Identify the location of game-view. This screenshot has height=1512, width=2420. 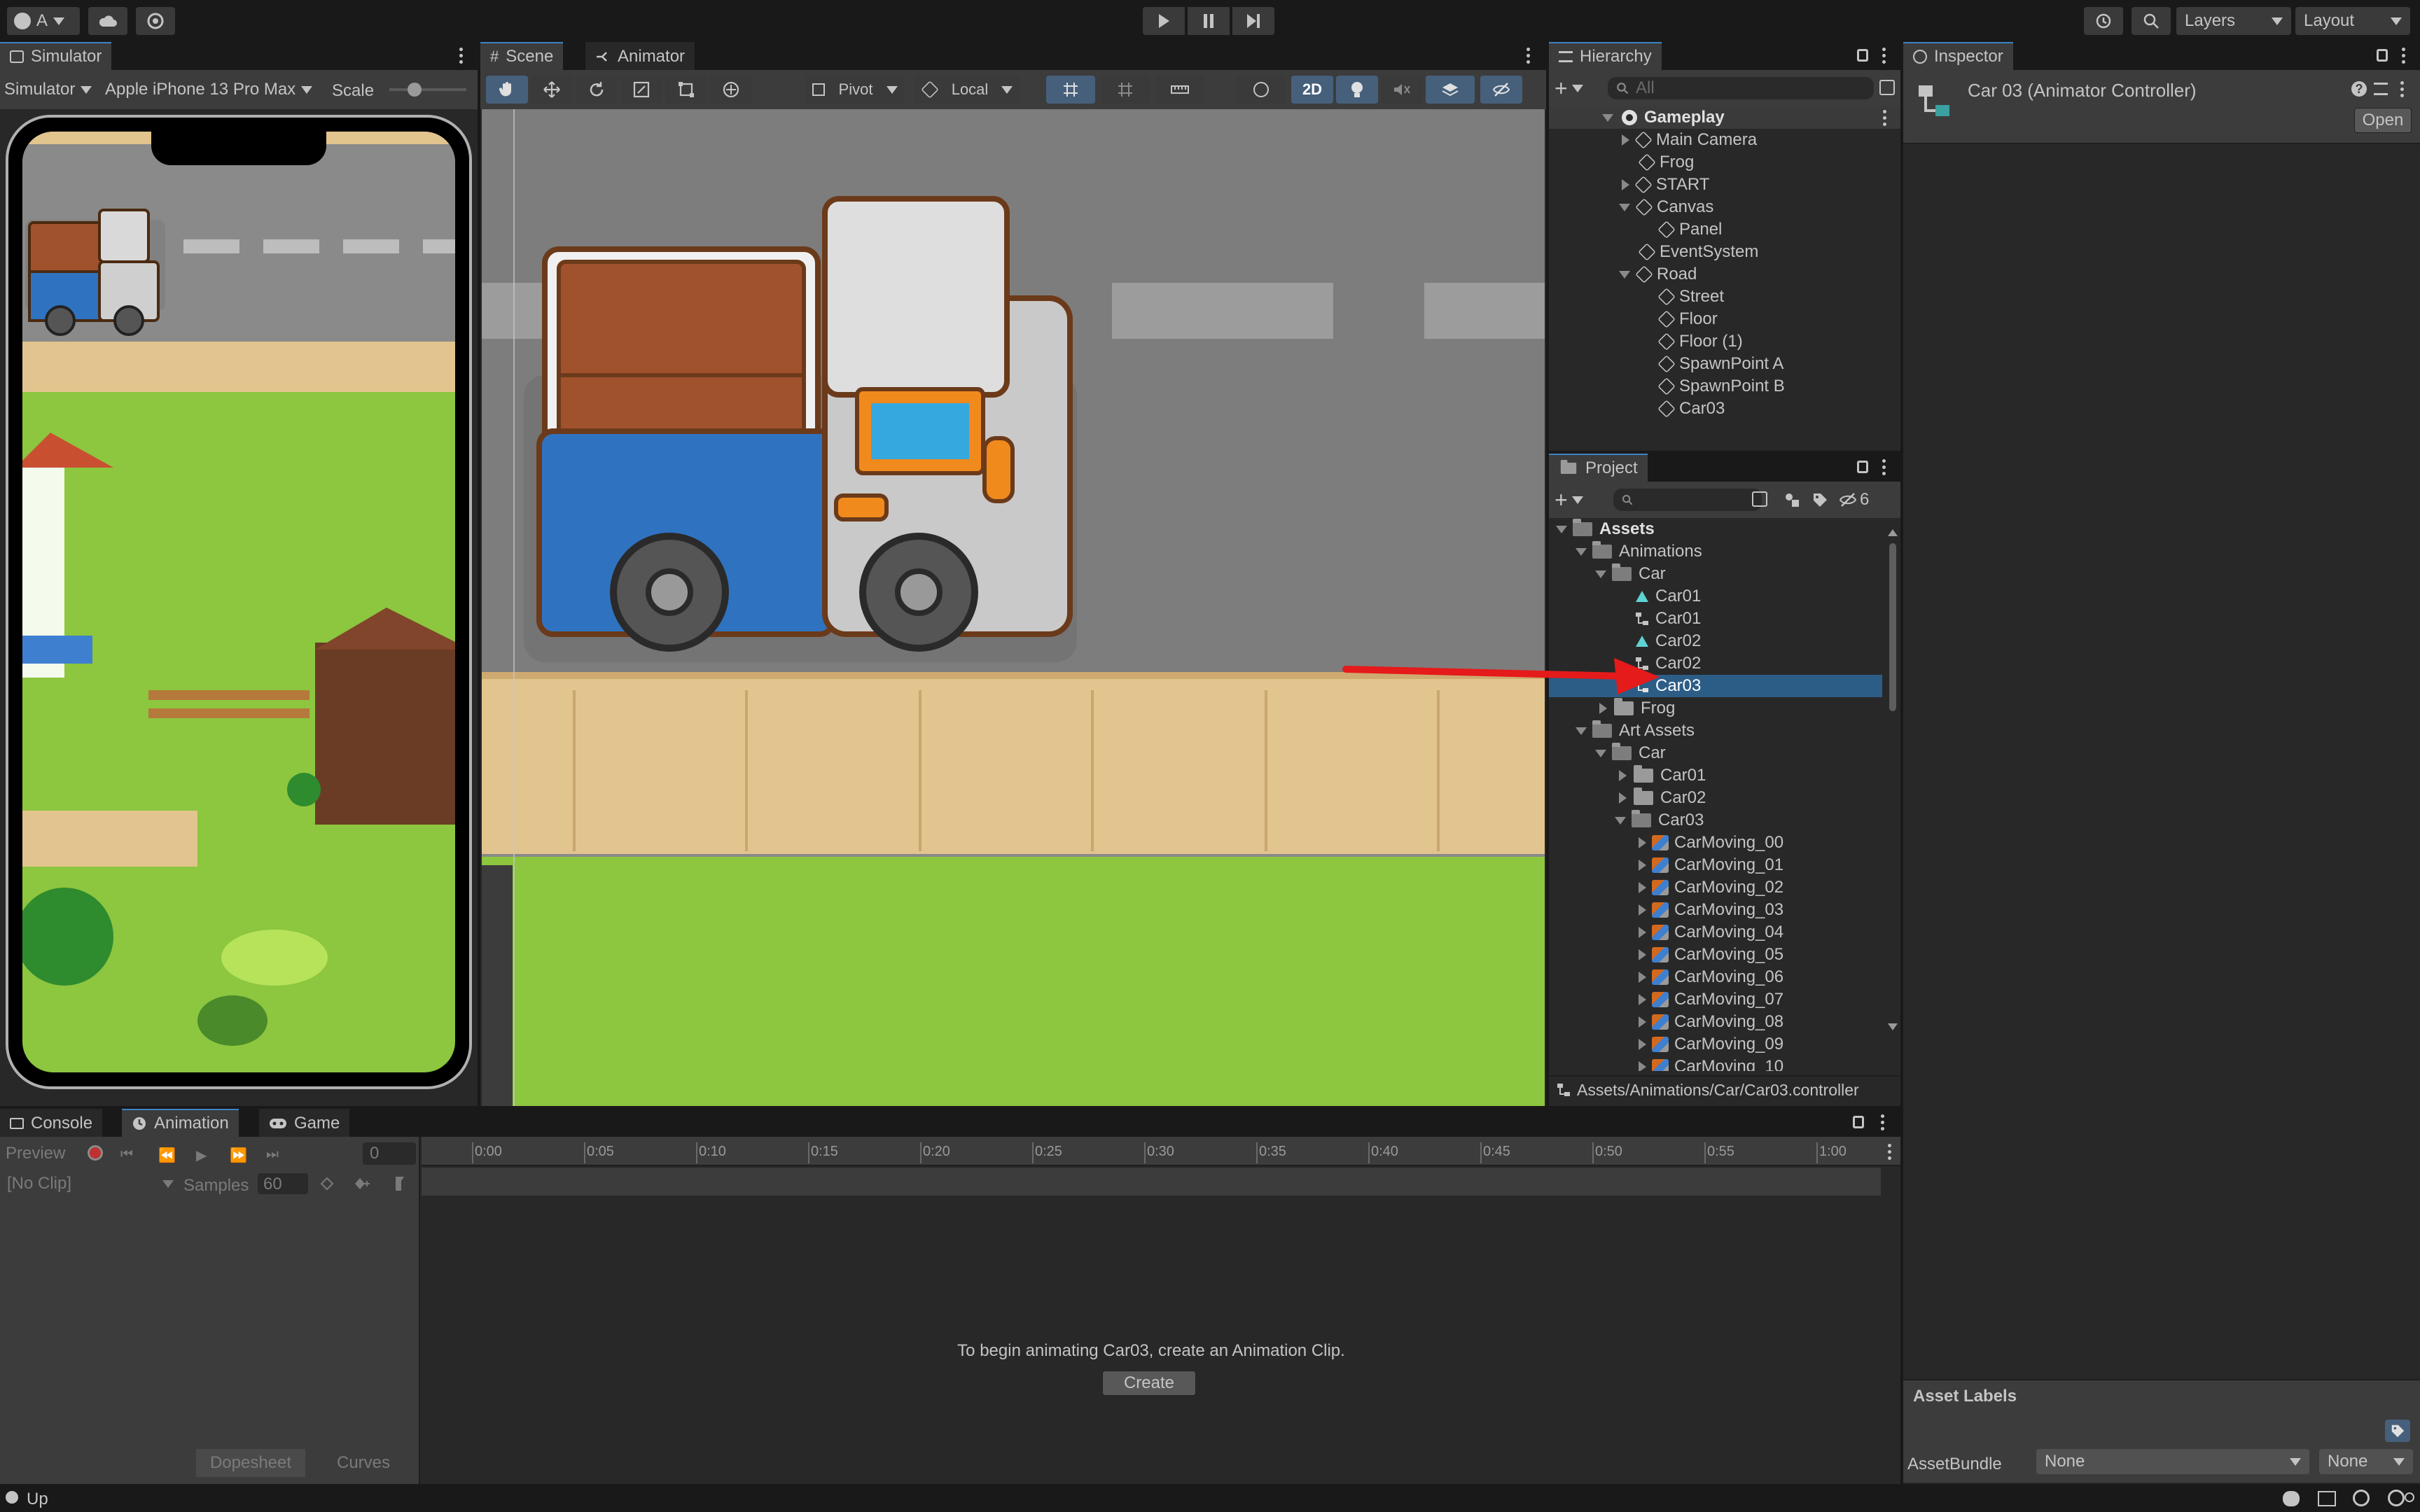
(238, 602).